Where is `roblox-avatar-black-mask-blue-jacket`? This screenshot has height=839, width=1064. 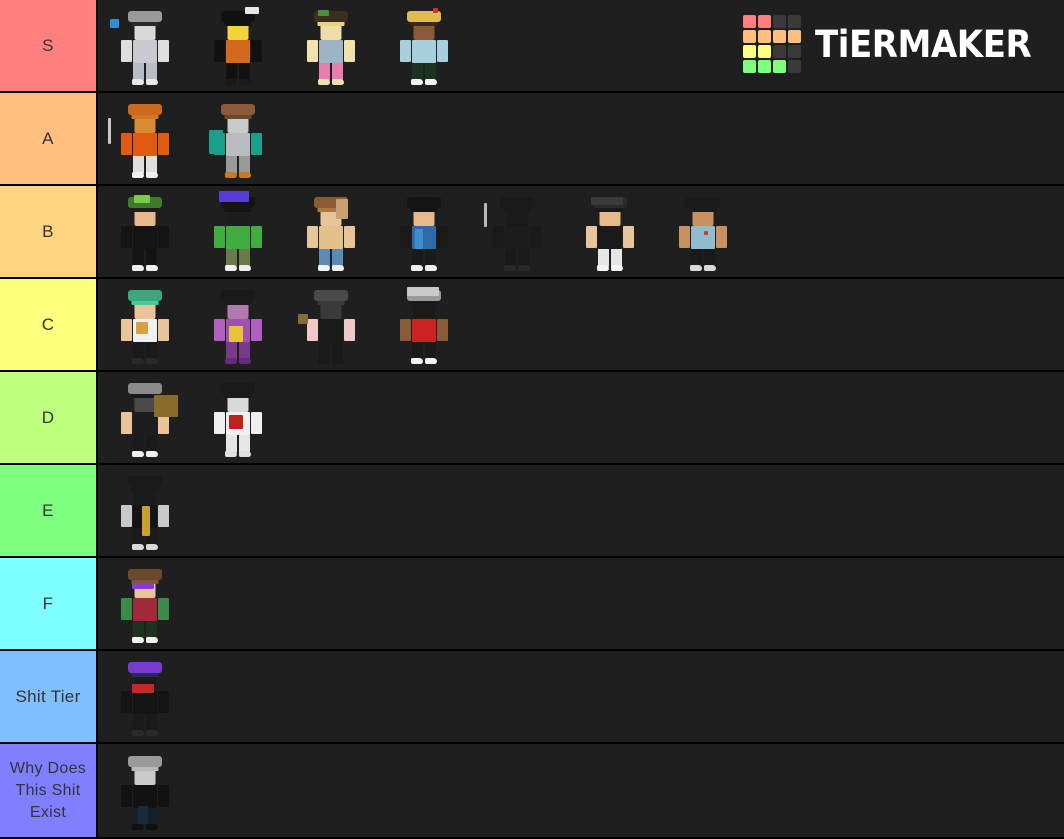
roblox-avatar-black-mask-blue-jacket is located at coordinates (423, 231).